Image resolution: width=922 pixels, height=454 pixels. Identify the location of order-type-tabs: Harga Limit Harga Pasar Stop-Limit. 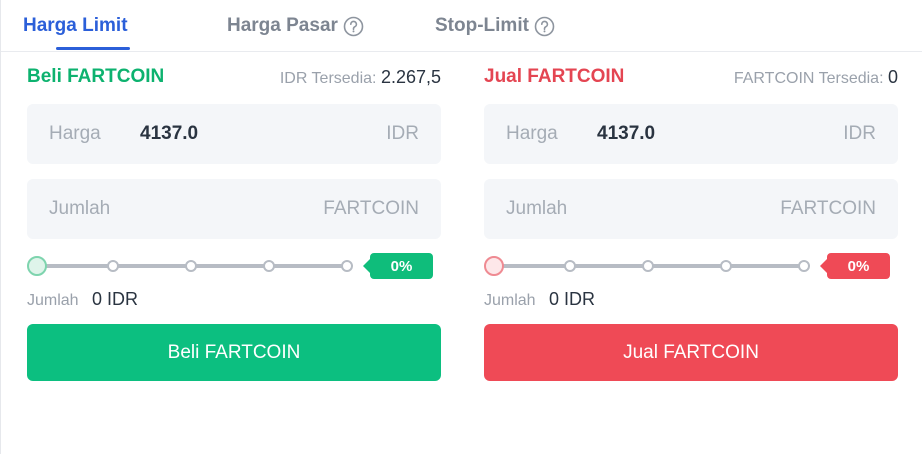
(461, 26).